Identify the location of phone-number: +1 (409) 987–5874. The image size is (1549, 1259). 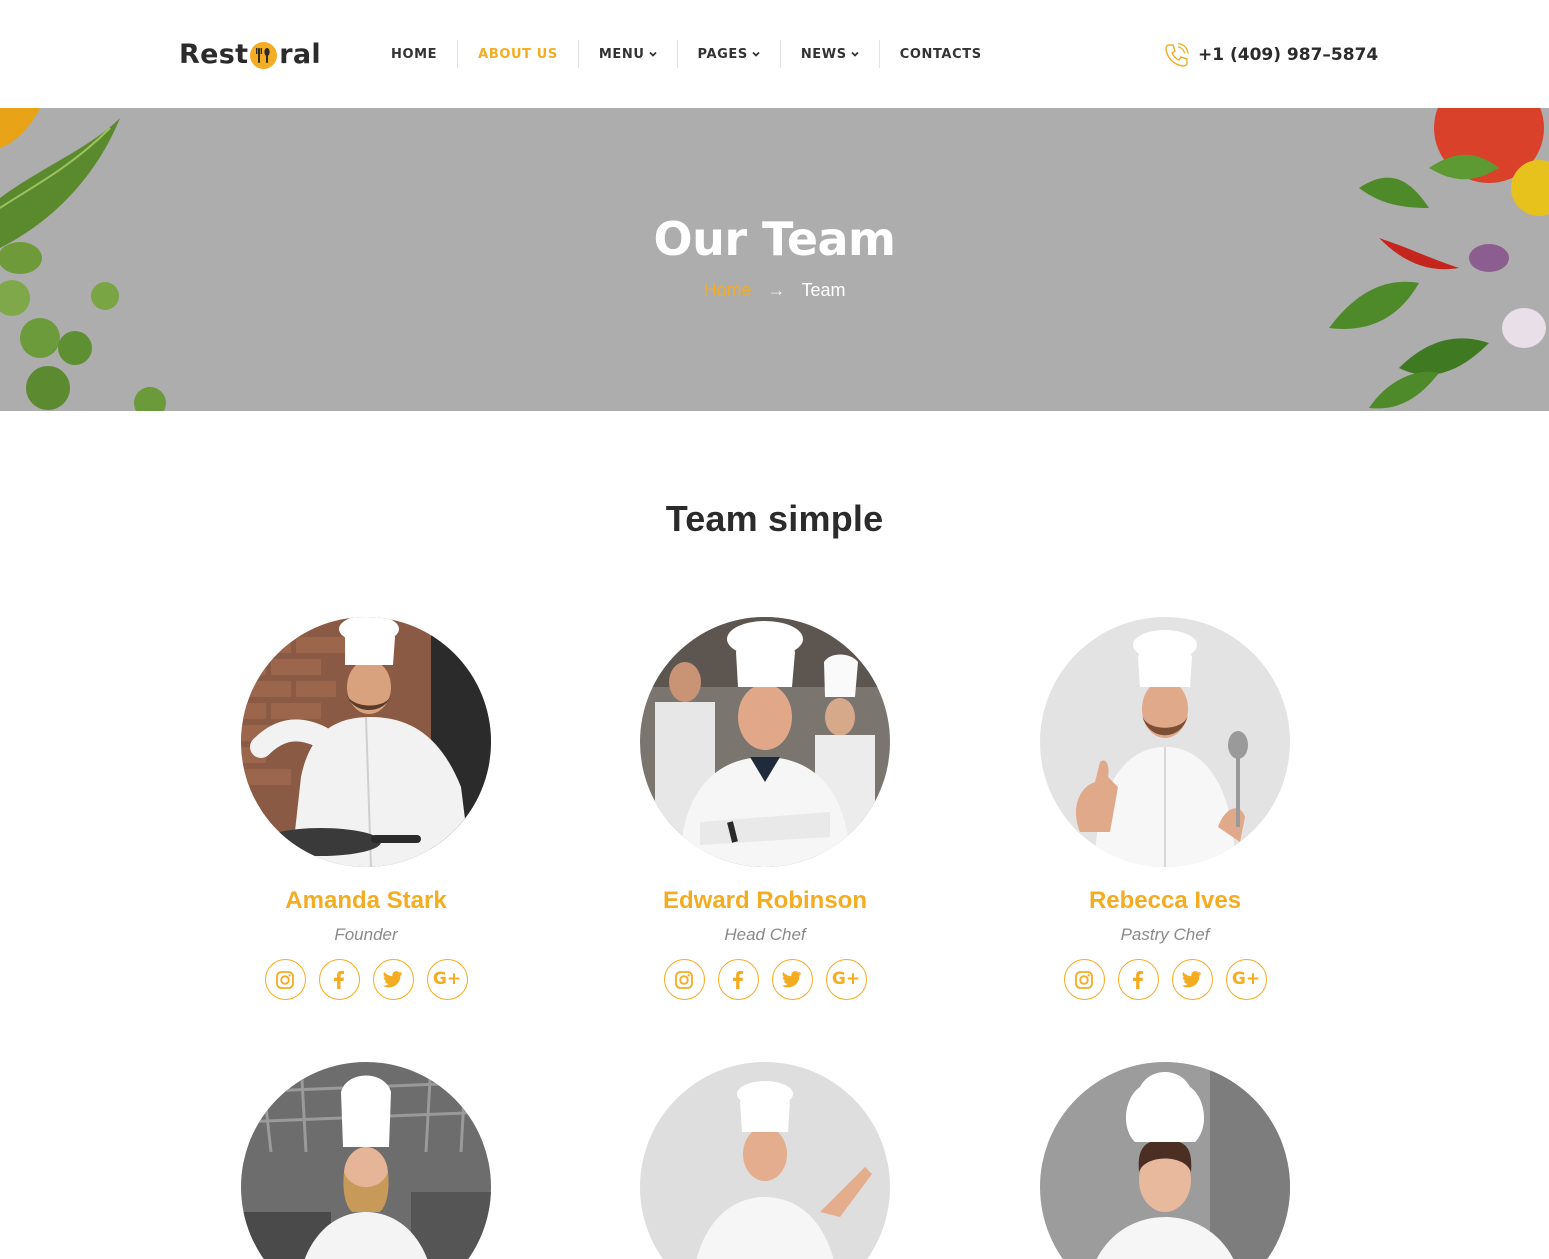
(1288, 55).